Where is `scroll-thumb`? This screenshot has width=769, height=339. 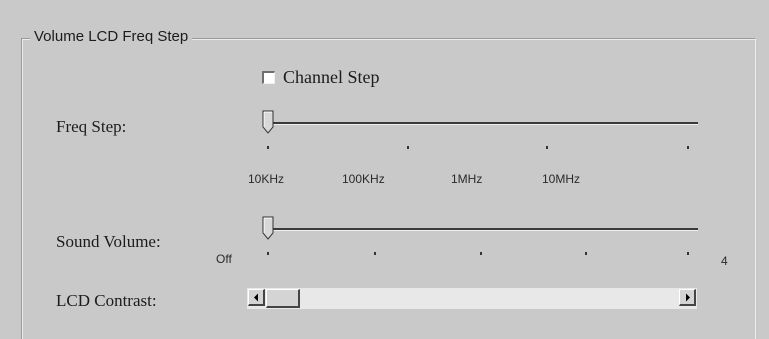 scroll-thumb is located at coordinates (283, 298).